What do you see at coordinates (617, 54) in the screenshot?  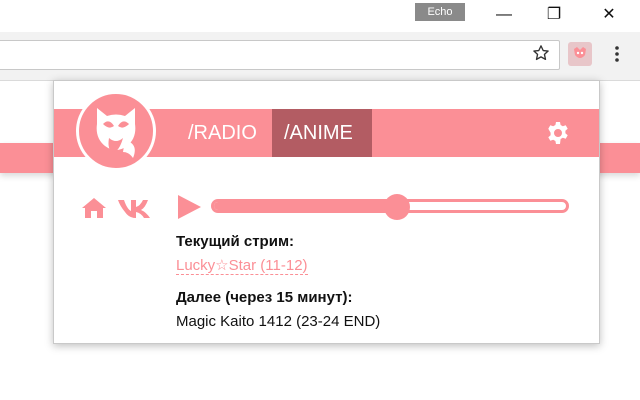 I see `menu-icon` at bounding box center [617, 54].